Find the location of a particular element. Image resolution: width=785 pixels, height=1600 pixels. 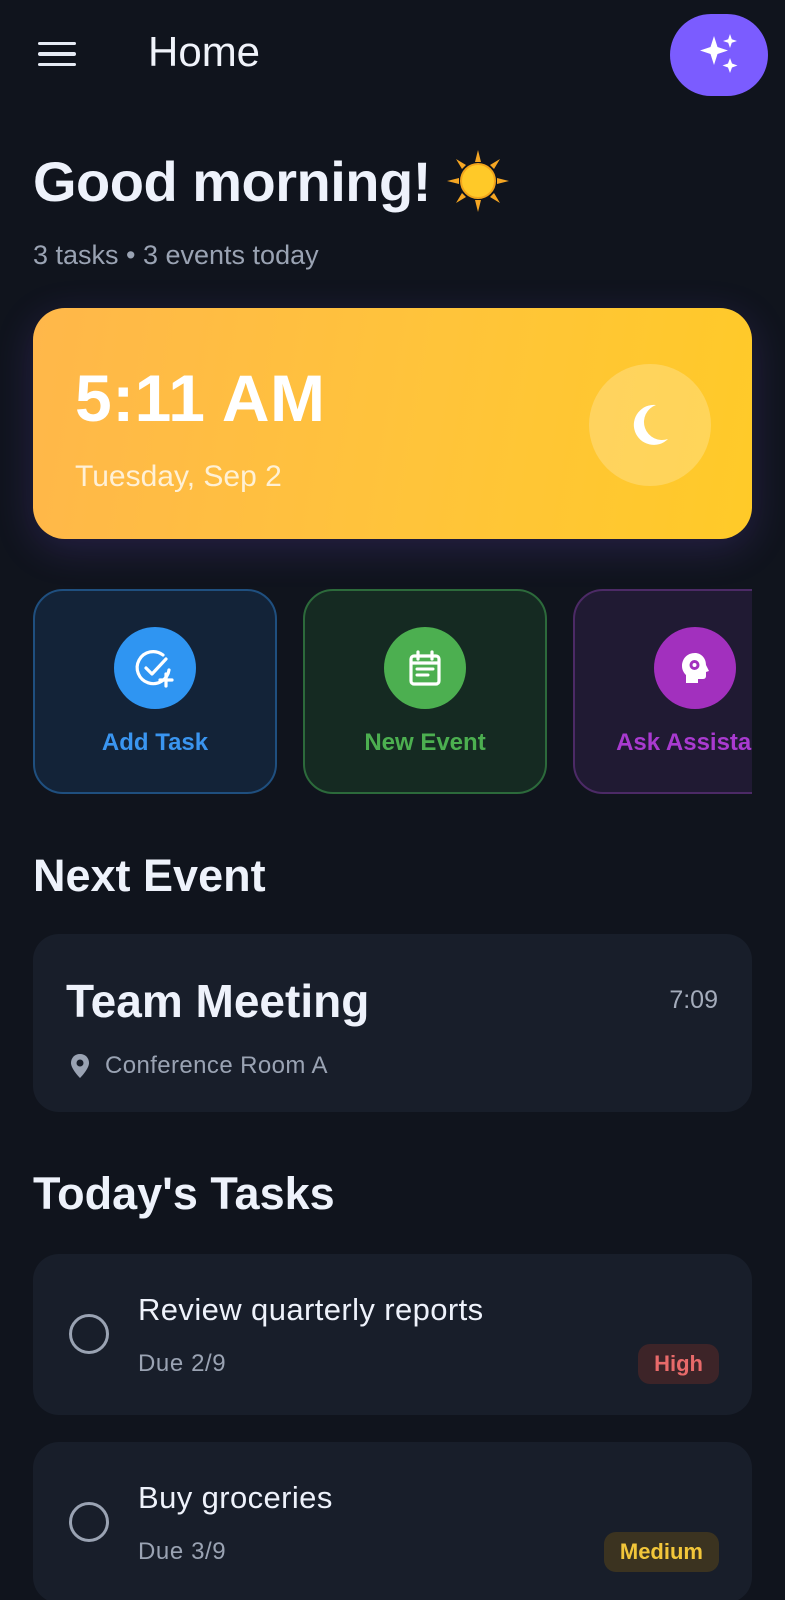

new-event-icon-circle is located at coordinates (425, 668).